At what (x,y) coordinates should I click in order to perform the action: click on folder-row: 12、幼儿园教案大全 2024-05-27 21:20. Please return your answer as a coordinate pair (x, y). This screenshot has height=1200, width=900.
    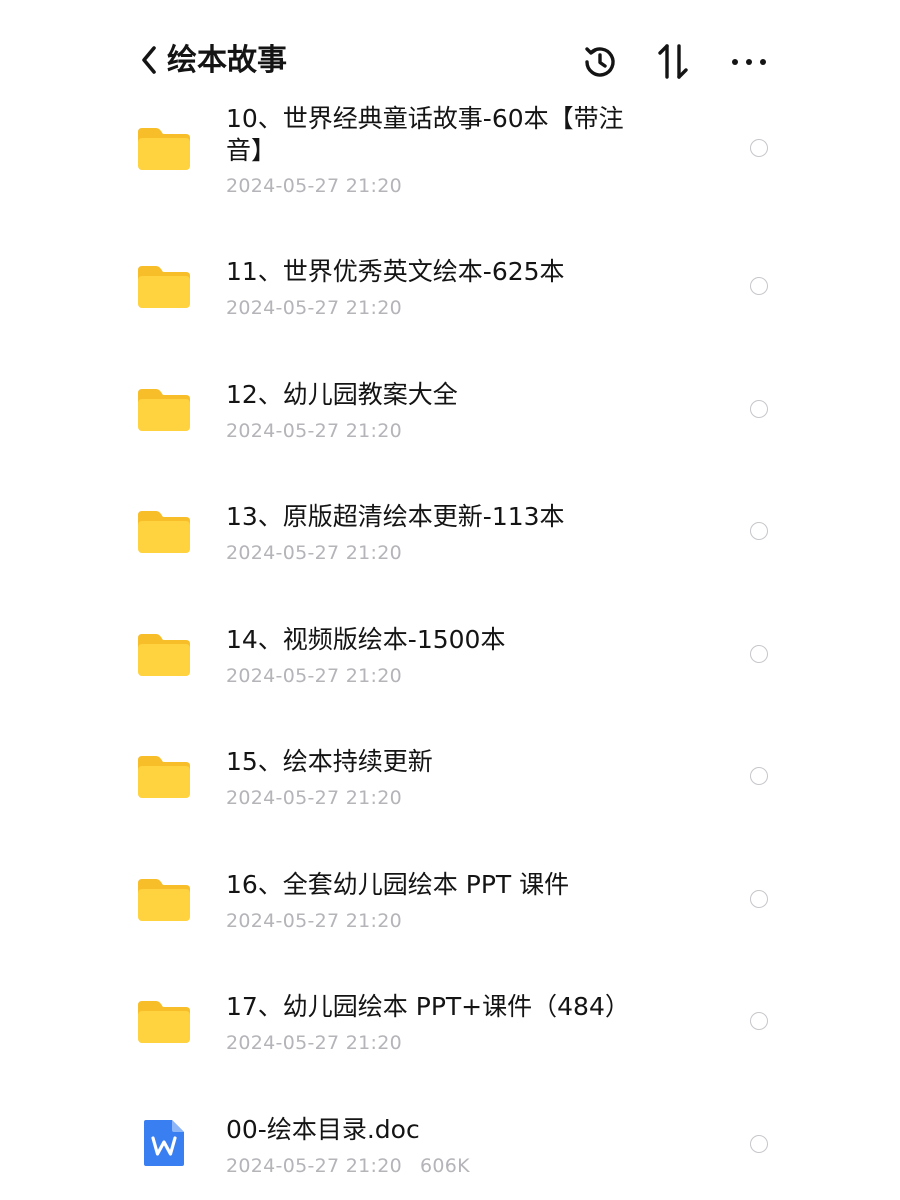
    Looking at the image, I should click on (450, 413).